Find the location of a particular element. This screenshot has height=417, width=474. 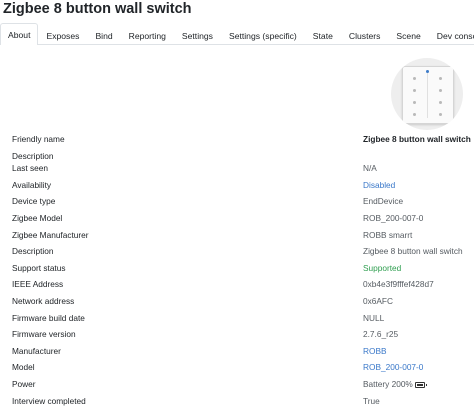

network-address-value: 0x6AFC is located at coordinates (378, 301).